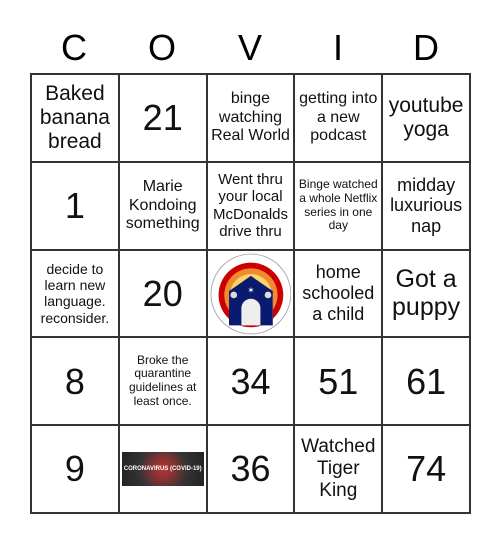 The image size is (500, 544). I want to click on header-letter: C, so click(74, 47).